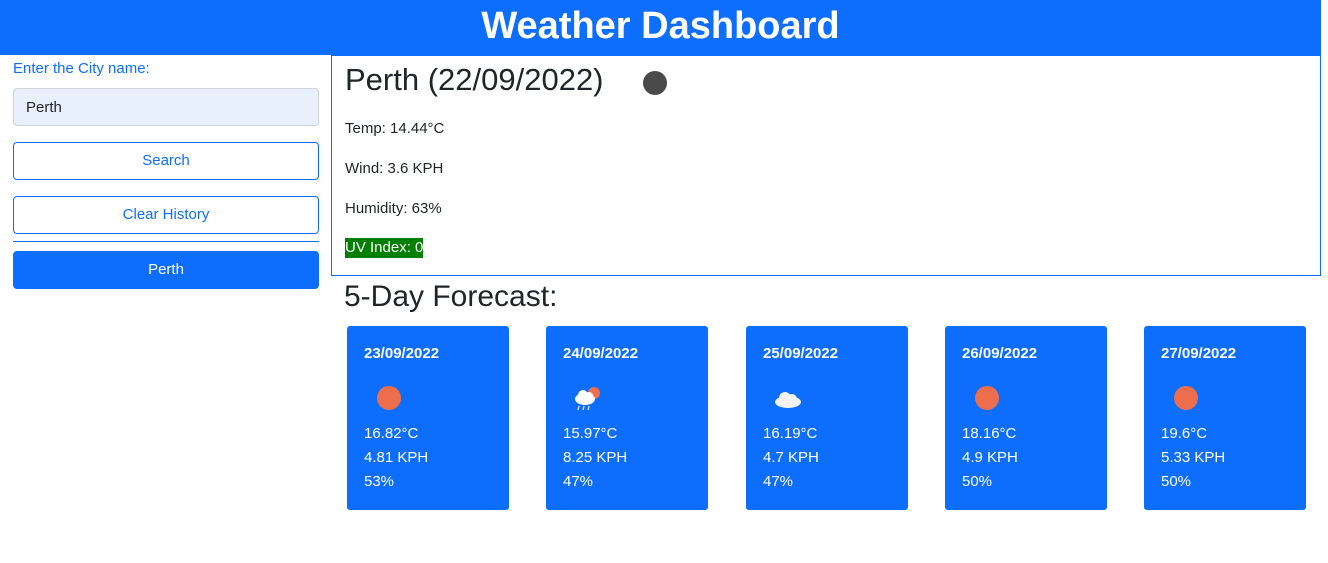  Describe the element at coordinates (166, 161) in the screenshot. I see `search-button: Search` at that location.